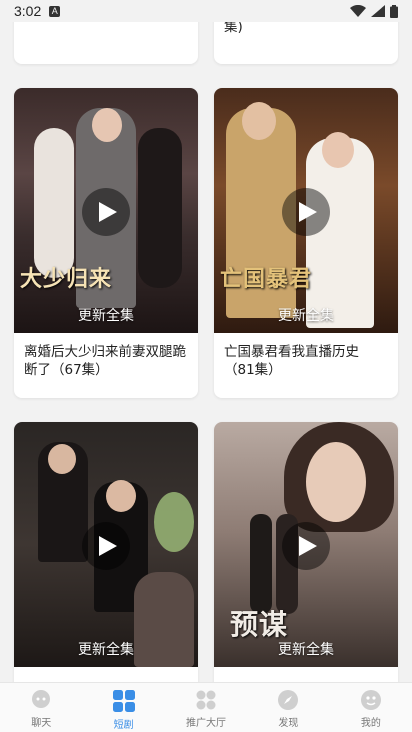 The height and width of the screenshot is (732, 412). What do you see at coordinates (123, 701) in the screenshot?
I see `grid-icon` at bounding box center [123, 701].